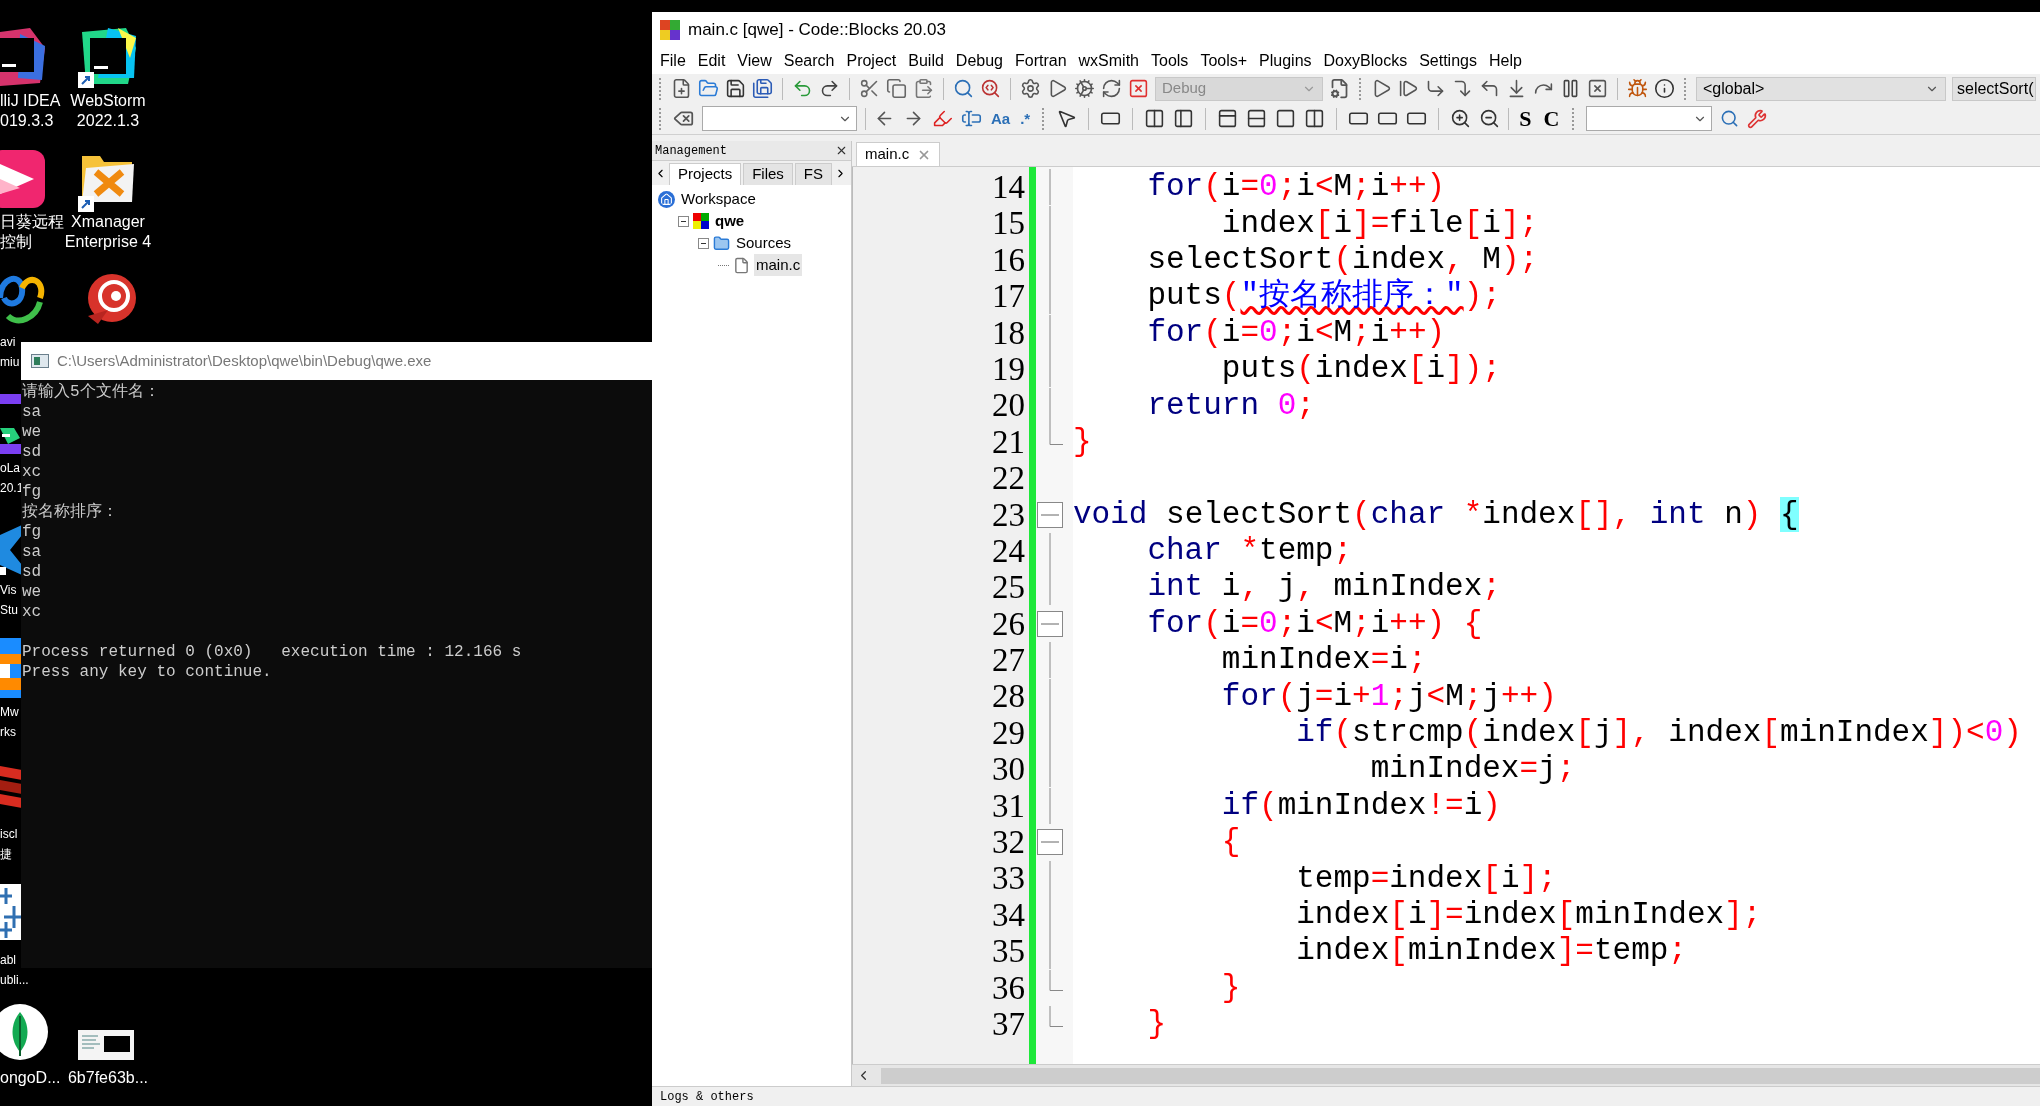 Image resolution: width=2040 pixels, height=1106 pixels. Describe the element at coordinates (106, 1045) in the screenshot. I see `image-file-icon` at that location.